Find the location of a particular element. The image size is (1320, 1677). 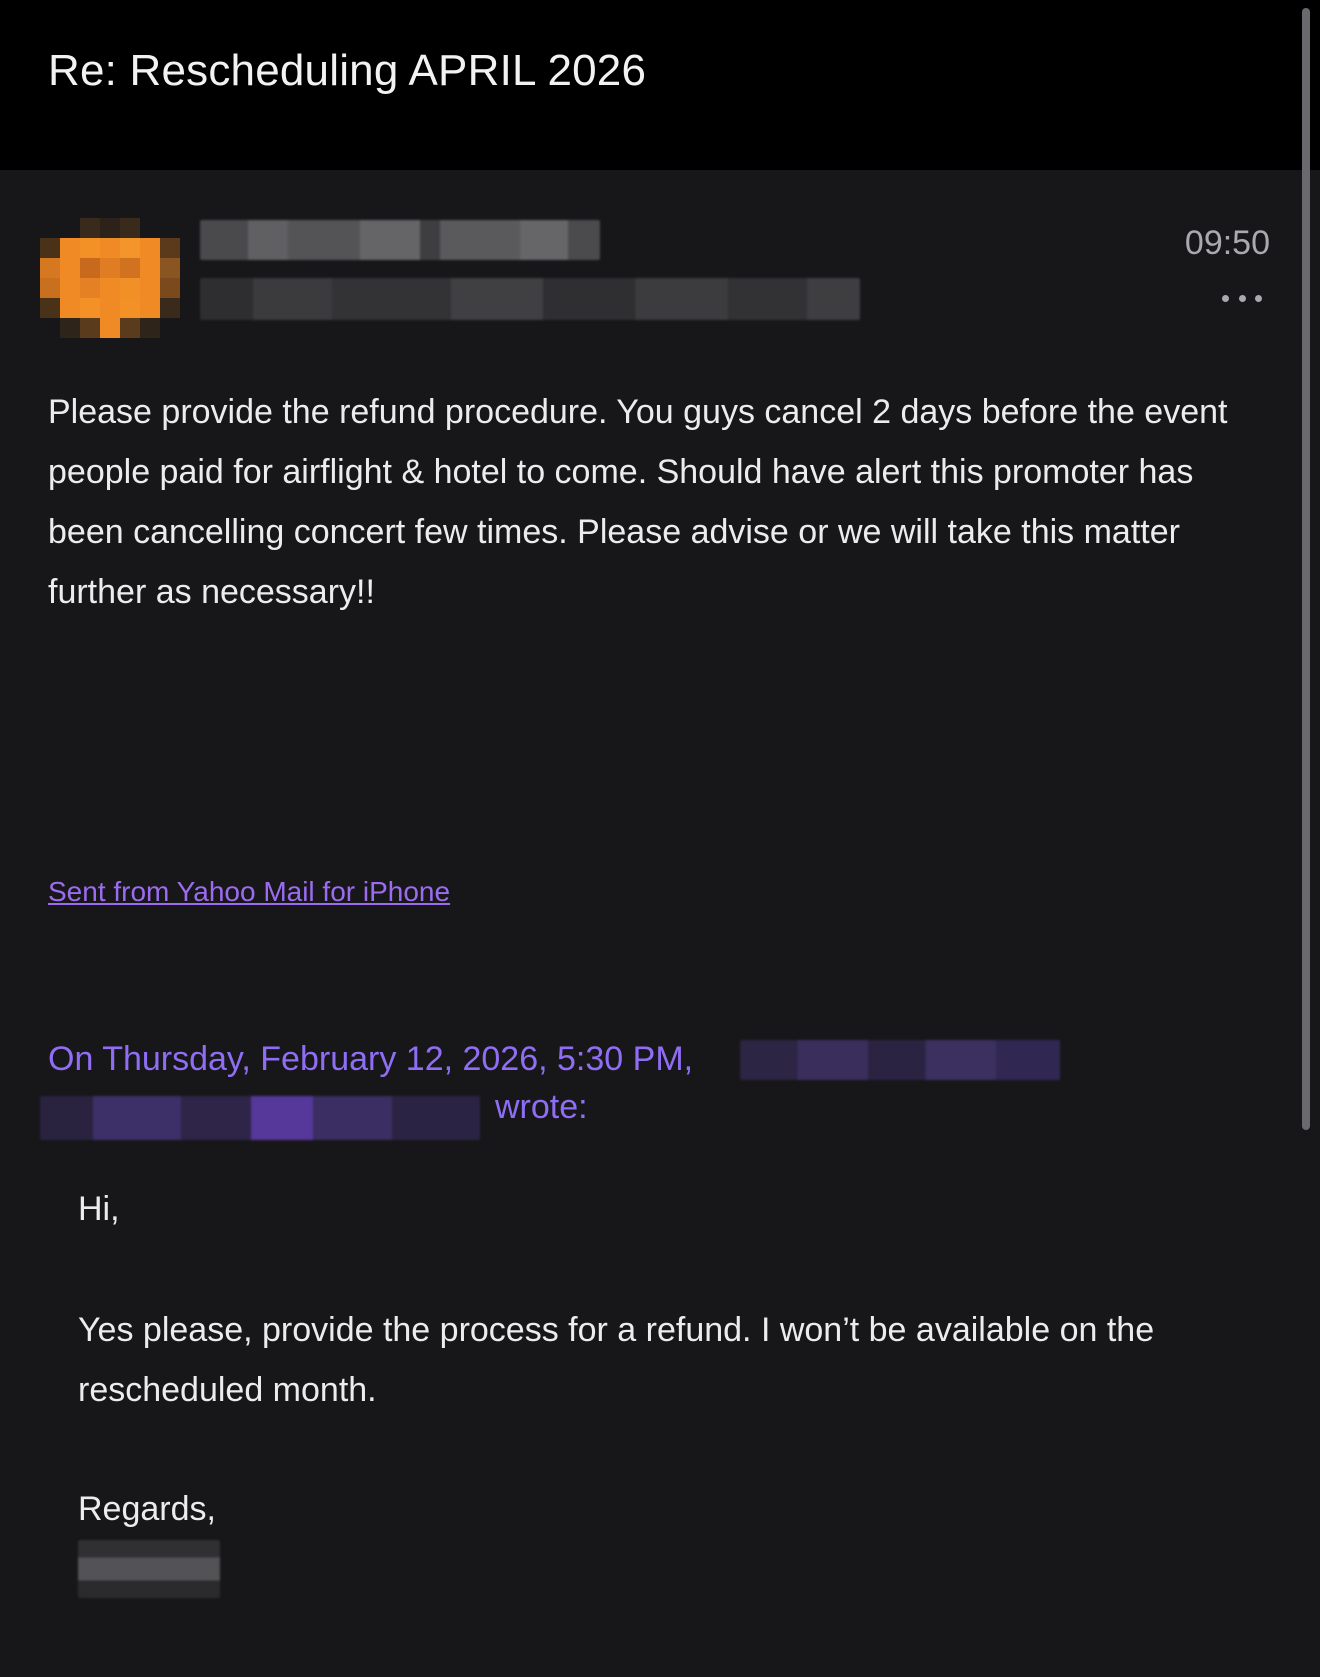

quote-header: On Thursday, February 12, 2026, 5:30 PM, is located at coordinates (371, 1059).